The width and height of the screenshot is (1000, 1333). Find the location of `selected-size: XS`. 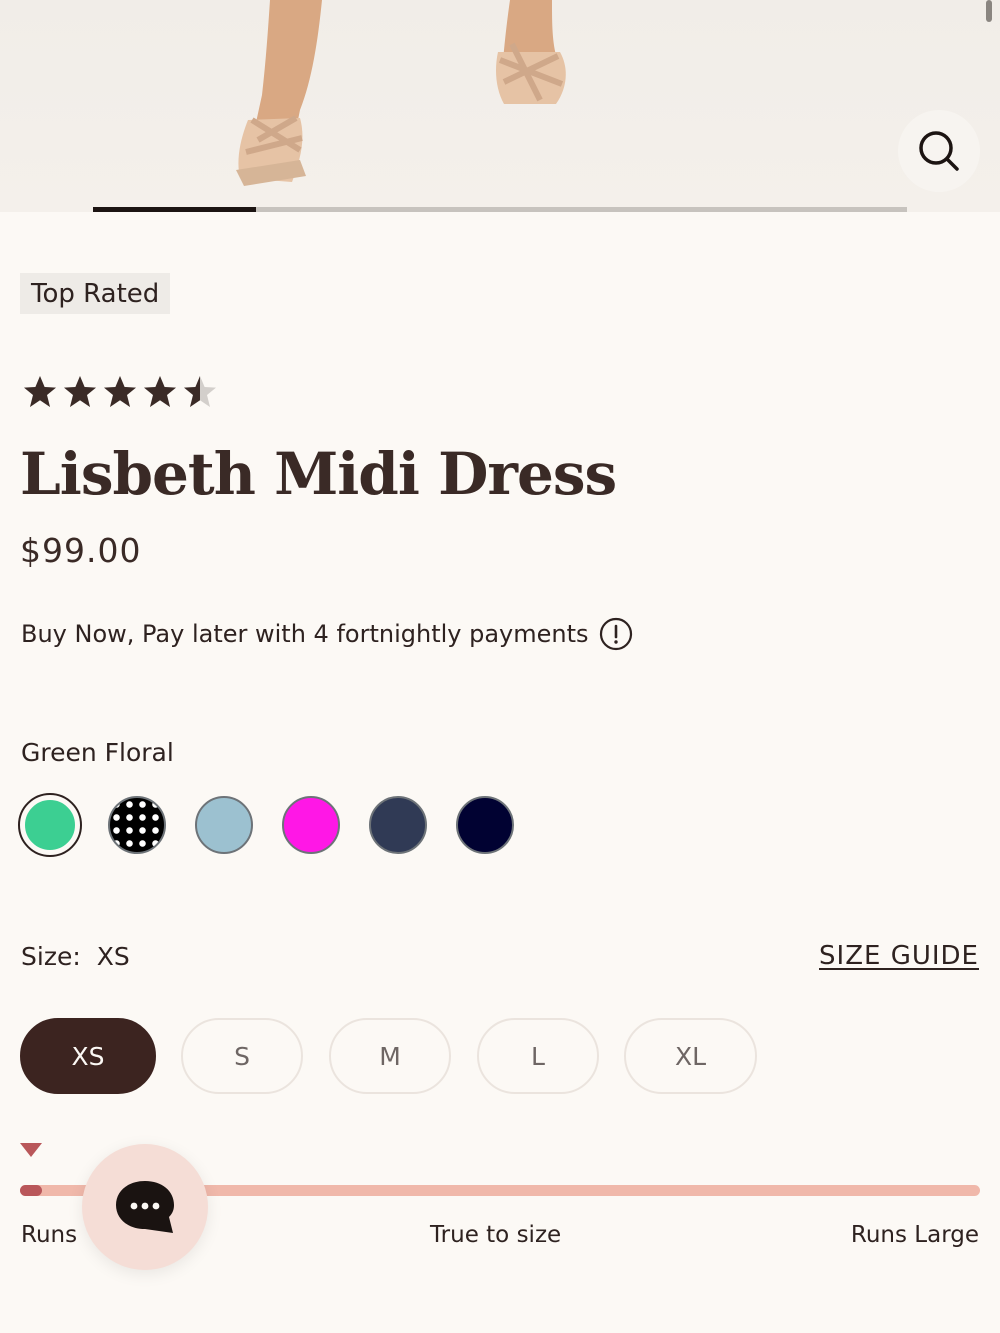

selected-size: XS is located at coordinates (113, 956).